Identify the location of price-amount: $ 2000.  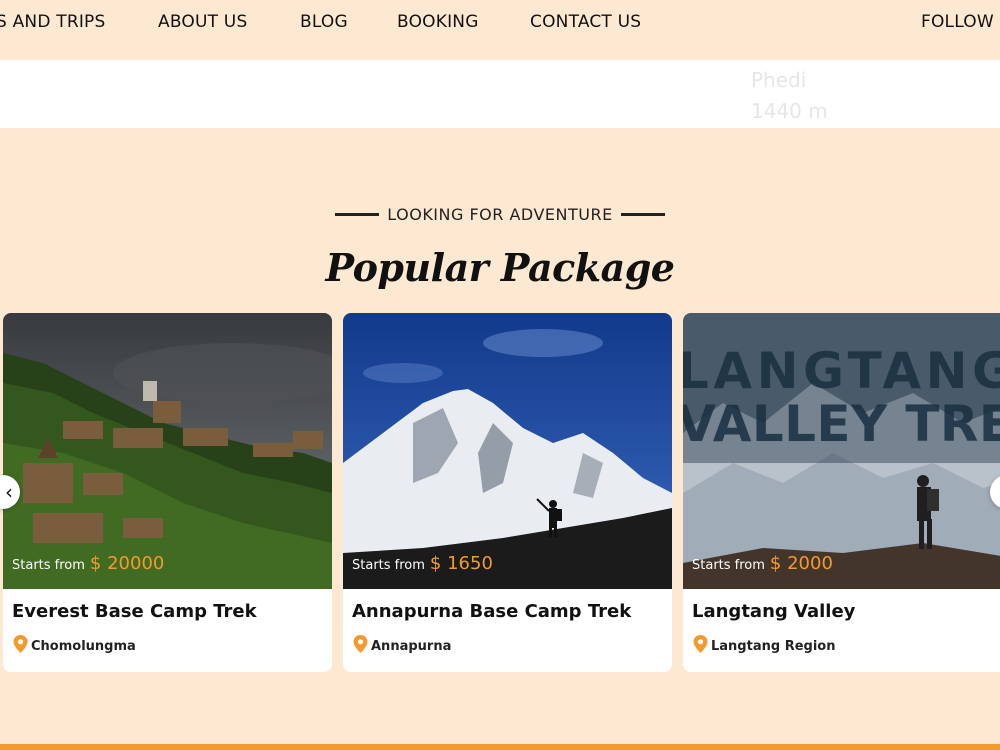
(801, 563).